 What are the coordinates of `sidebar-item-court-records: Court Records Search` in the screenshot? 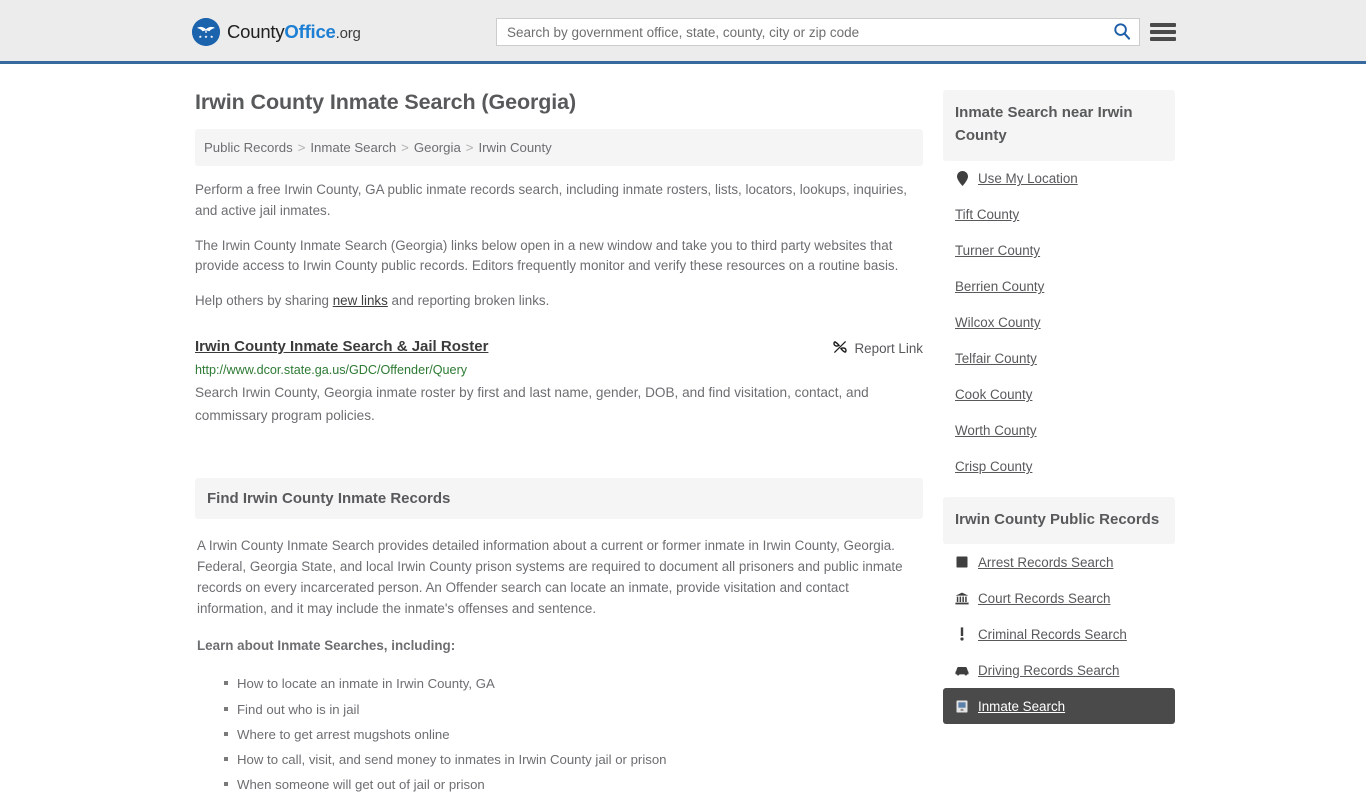 It's located at (1059, 598).